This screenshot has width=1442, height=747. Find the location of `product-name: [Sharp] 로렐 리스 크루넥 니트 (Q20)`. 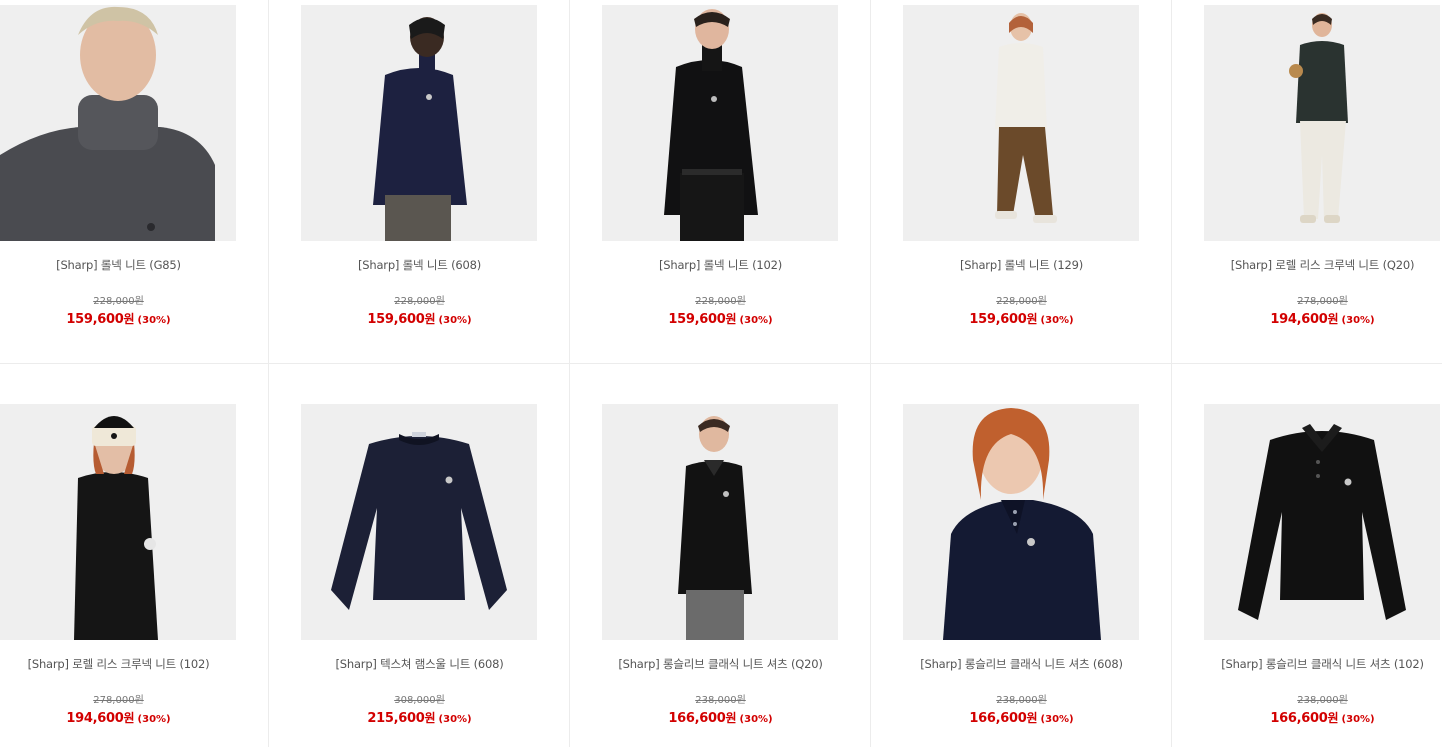

product-name: [Sharp] 로렐 리스 크루넥 니트 (Q20) is located at coordinates (1307, 265).